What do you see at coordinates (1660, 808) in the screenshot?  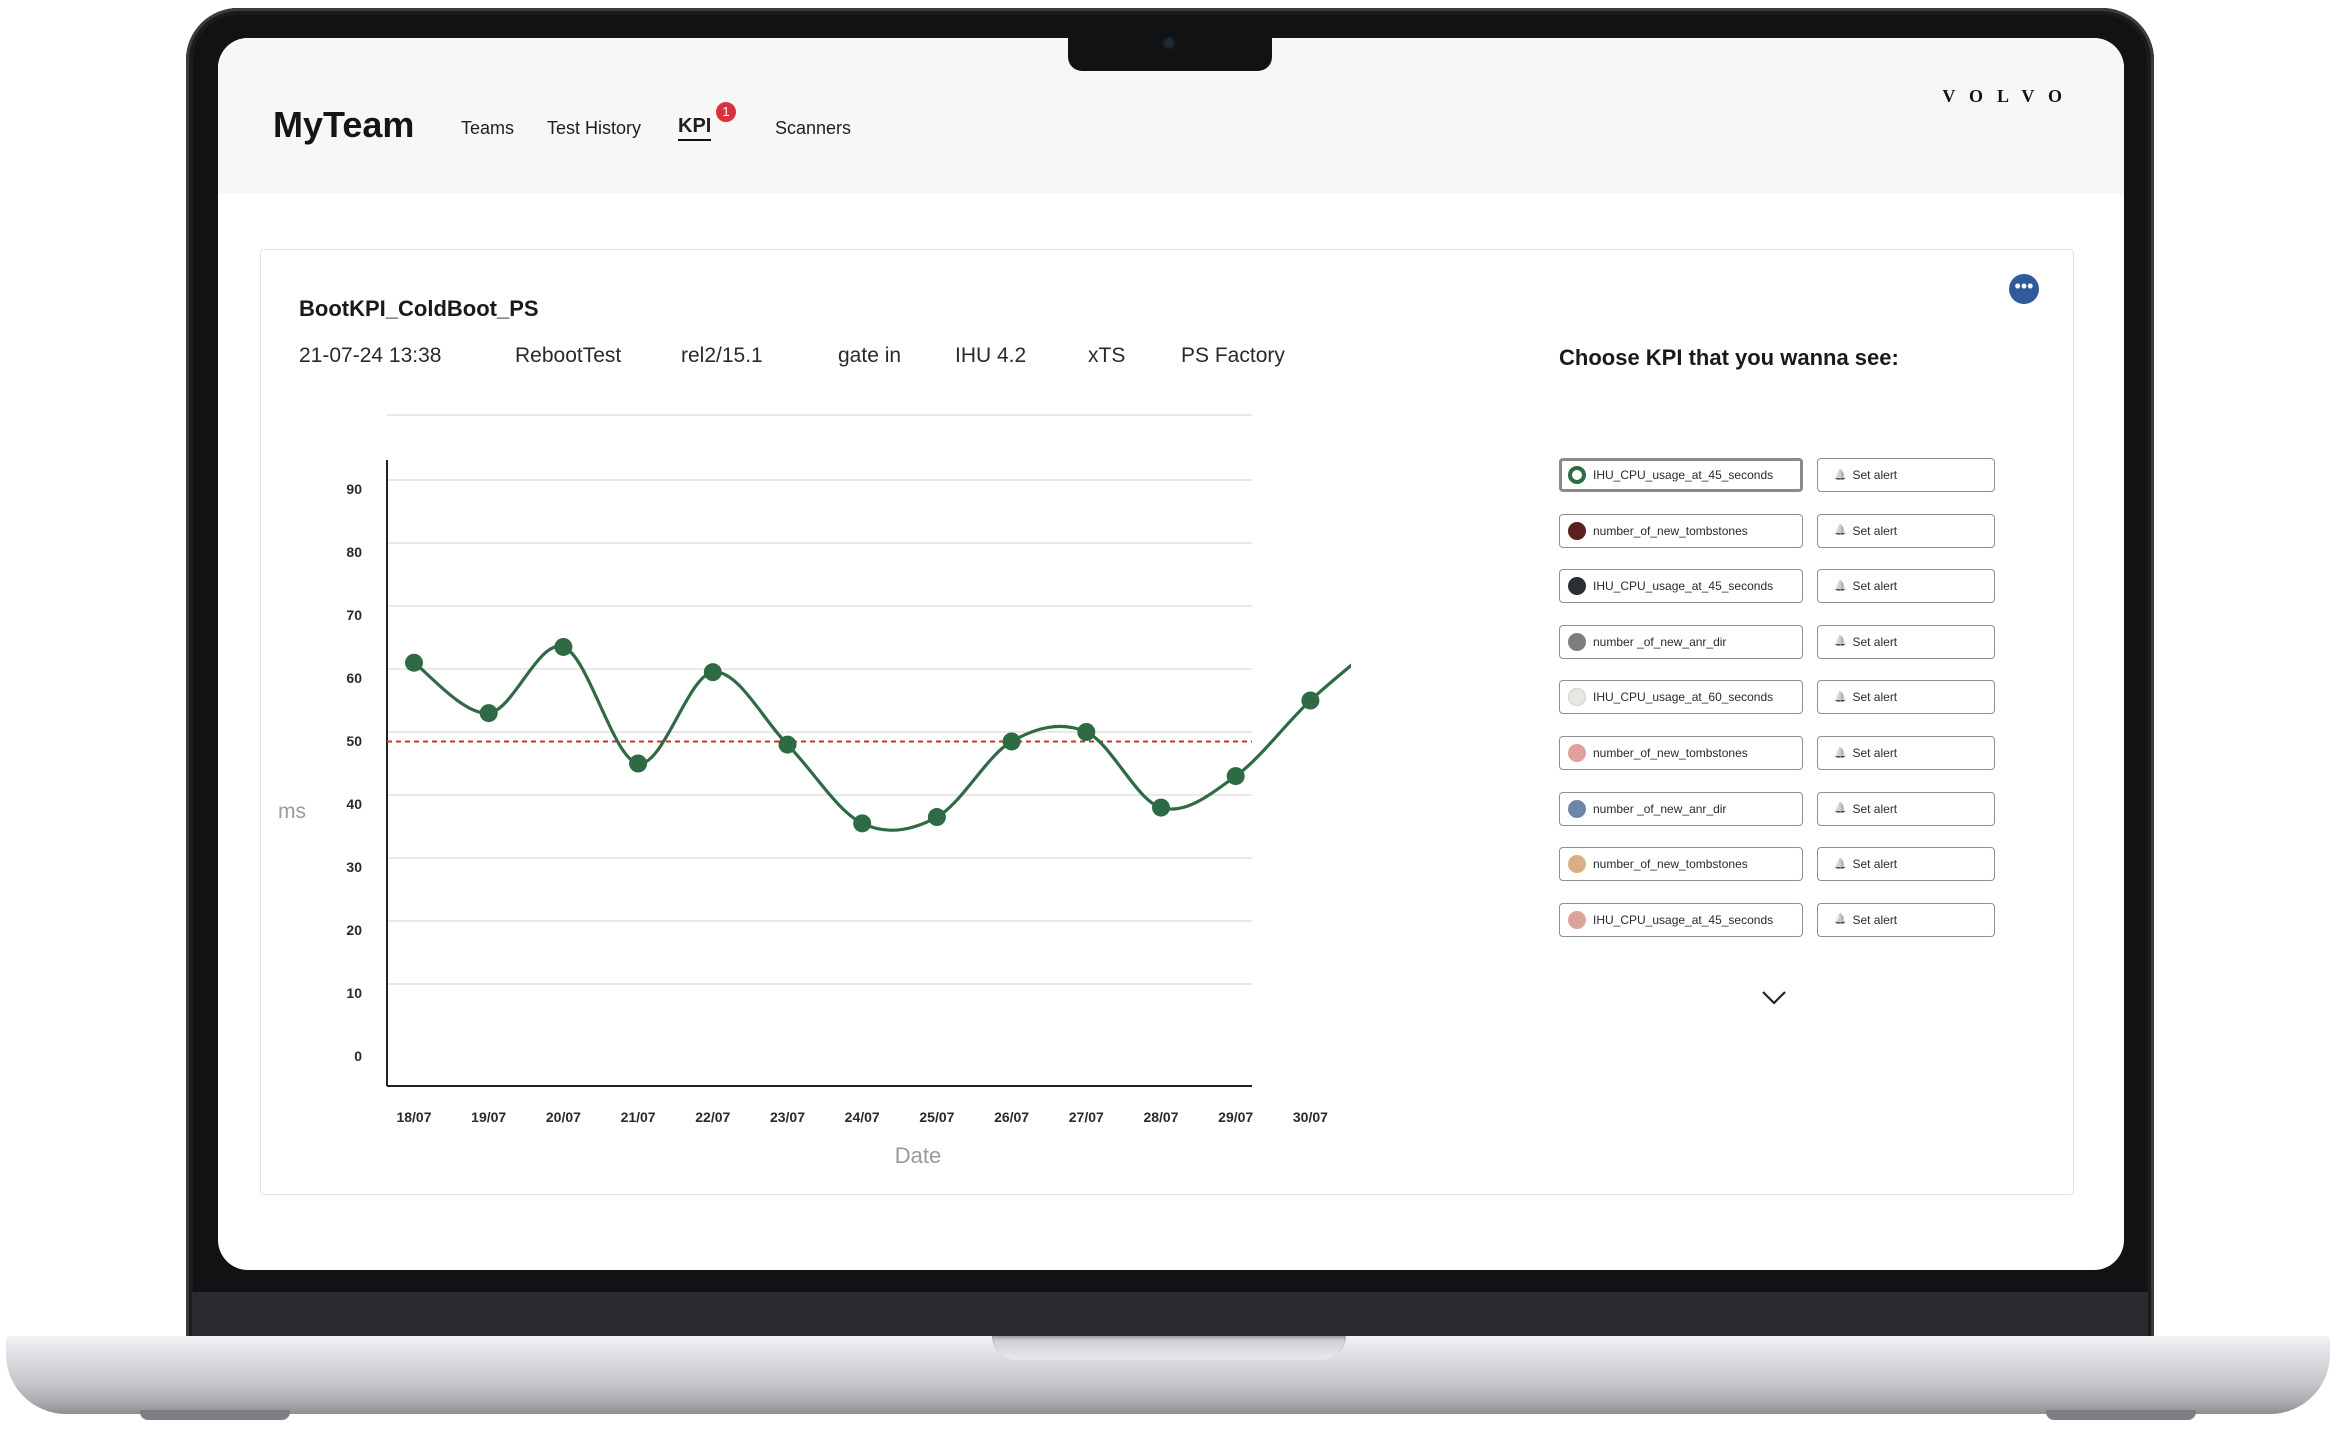 I see `kpi-option-label: number _of_new_anr_dir` at bounding box center [1660, 808].